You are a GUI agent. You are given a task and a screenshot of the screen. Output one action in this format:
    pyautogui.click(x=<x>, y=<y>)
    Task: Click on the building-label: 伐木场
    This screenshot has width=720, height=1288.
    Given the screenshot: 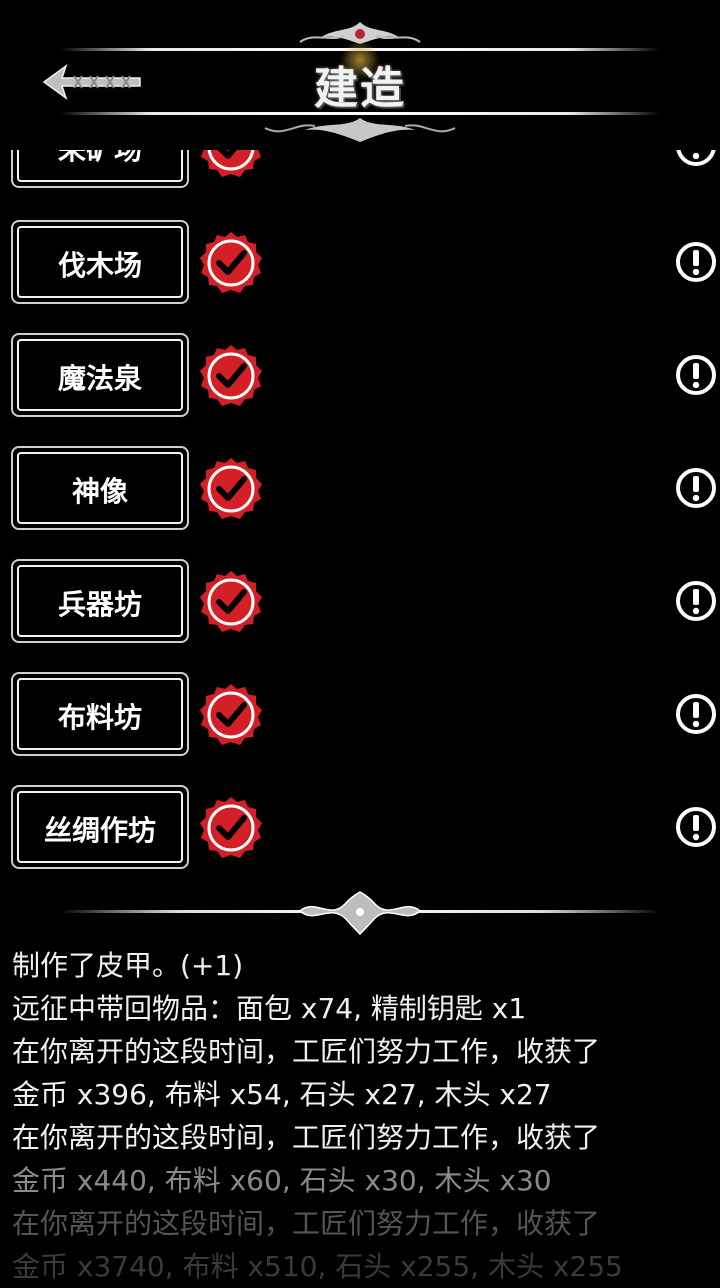 What is the action you would take?
    pyautogui.click(x=99, y=265)
    